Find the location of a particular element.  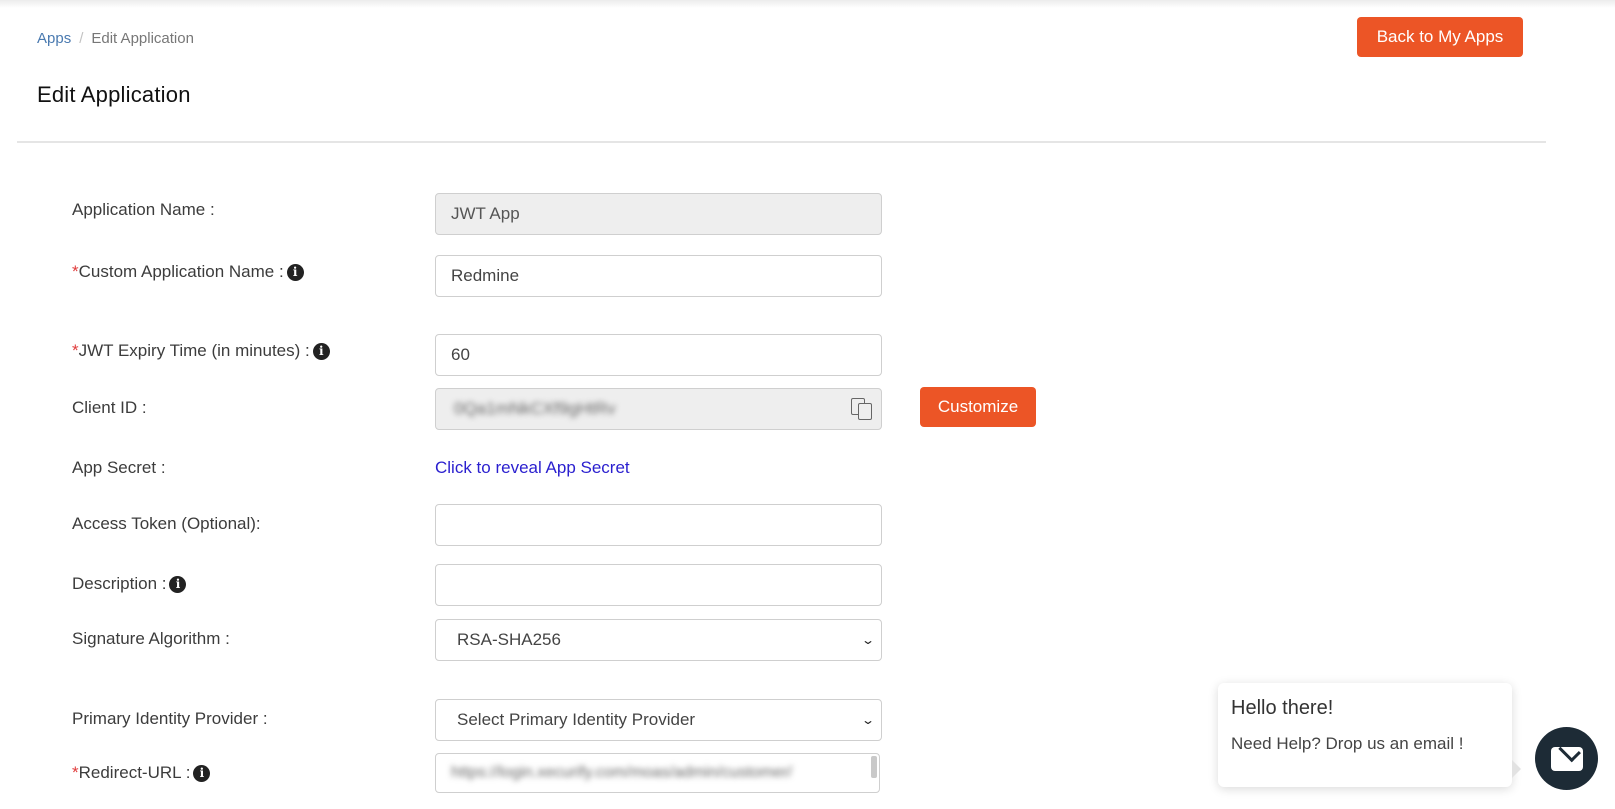

label-text: App Secret : is located at coordinates (119, 467).